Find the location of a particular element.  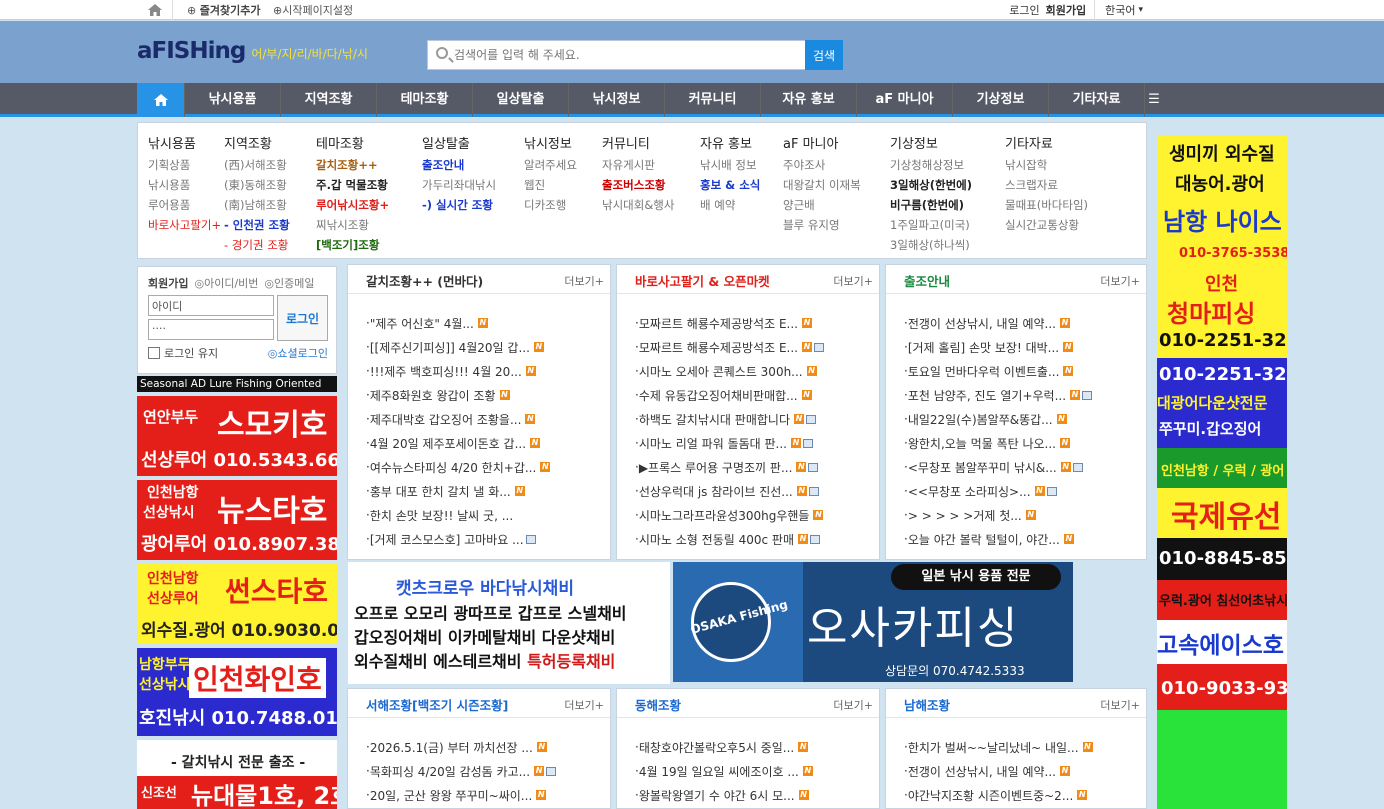

mega-link: 알려주세요 is located at coordinates (550, 165).